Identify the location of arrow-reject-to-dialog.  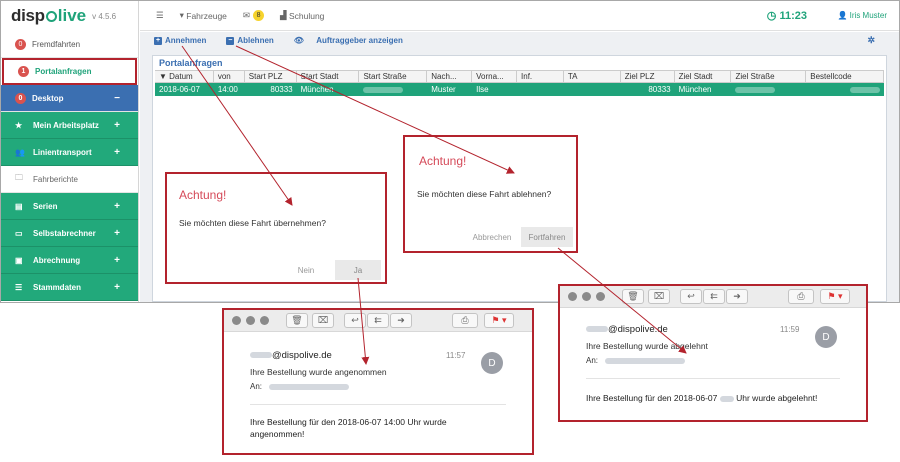
(375, 109).